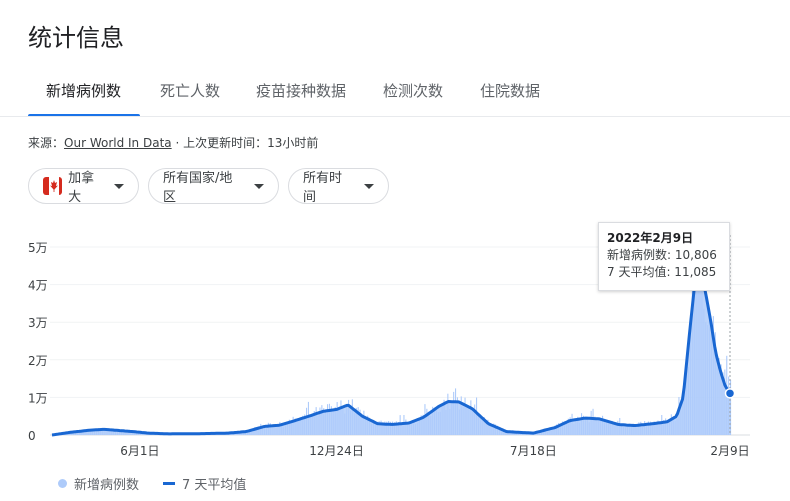 The width and height of the screenshot is (790, 501). Describe the element at coordinates (323, 188) in the screenshot. I see `time-range-label: 所有时间` at that location.